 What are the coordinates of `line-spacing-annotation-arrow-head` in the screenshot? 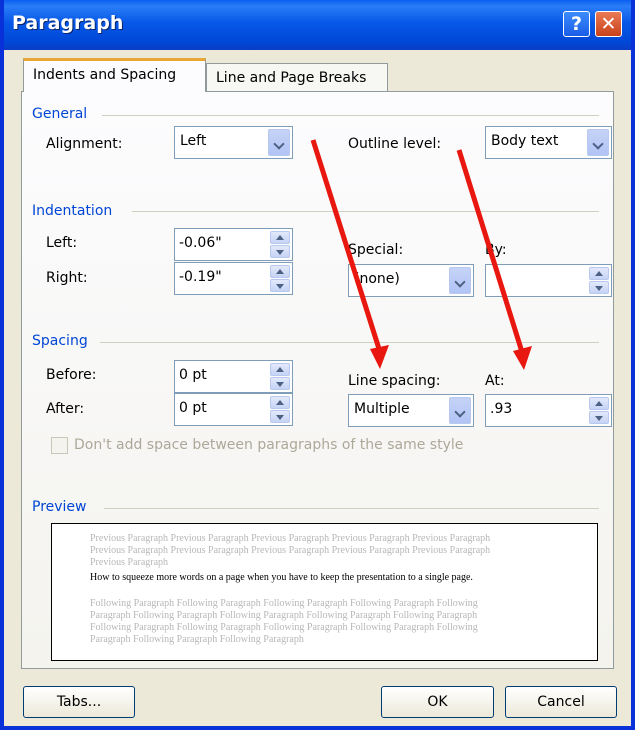 It's located at (379, 357).